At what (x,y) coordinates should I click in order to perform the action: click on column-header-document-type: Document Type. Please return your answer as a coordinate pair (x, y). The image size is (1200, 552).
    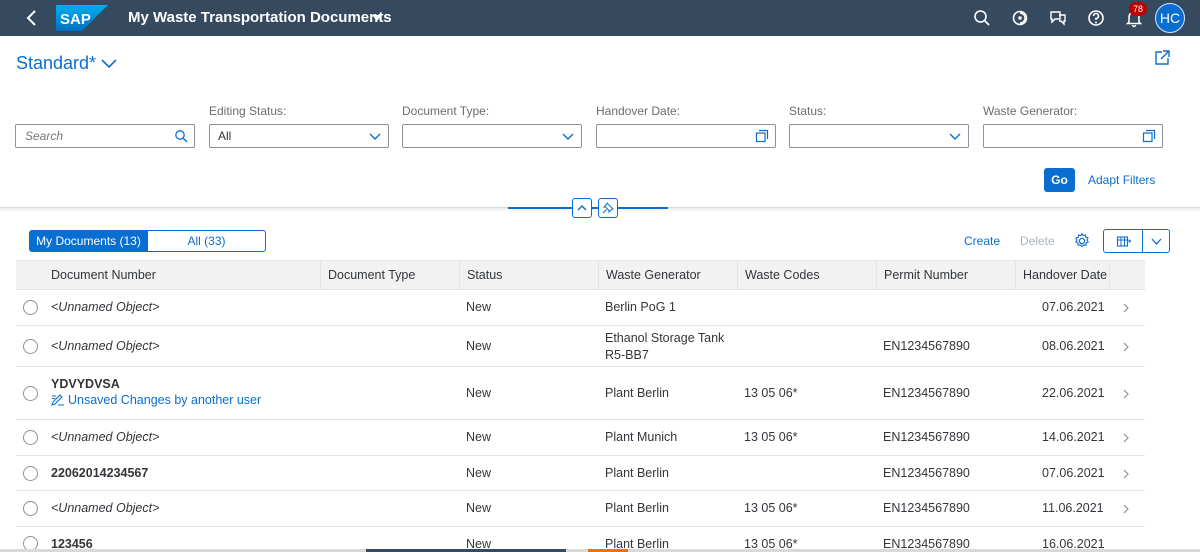
    Looking at the image, I should click on (367, 275).